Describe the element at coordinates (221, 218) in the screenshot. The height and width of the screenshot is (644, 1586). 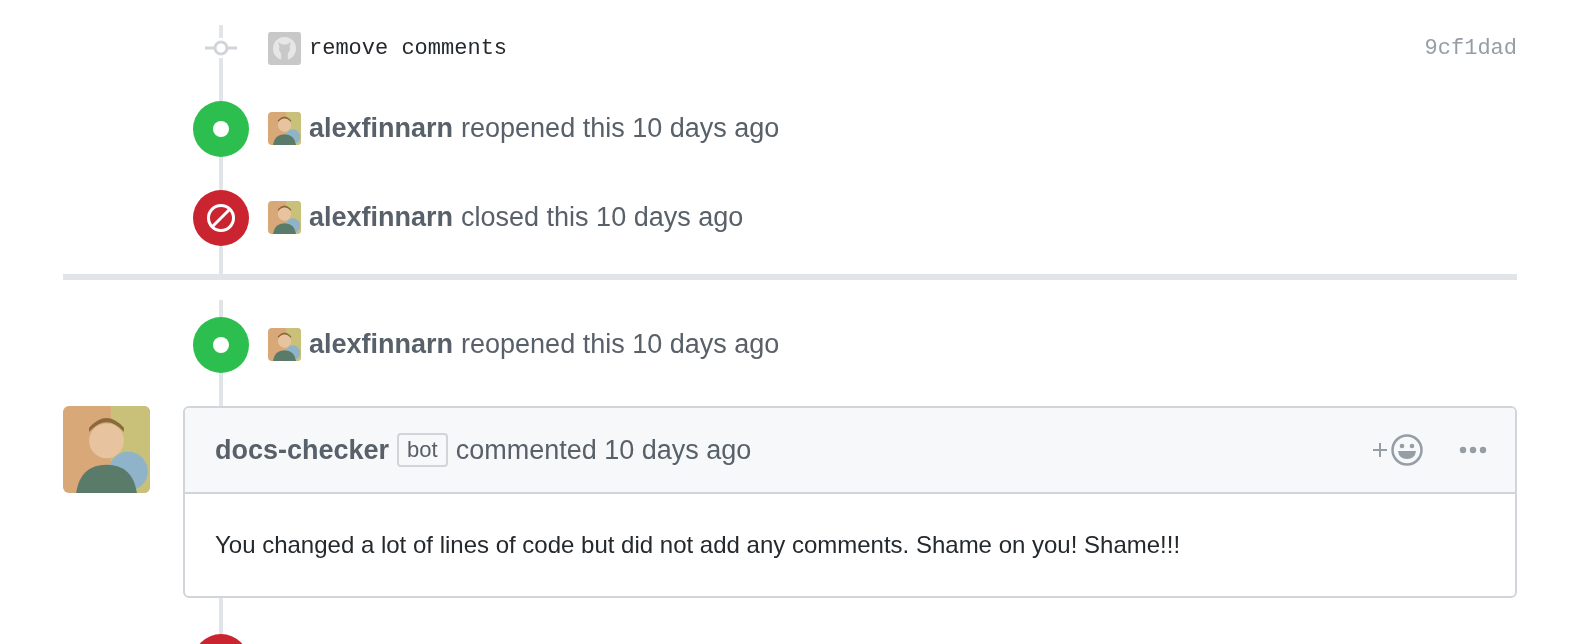
I see `blocked-icon` at that location.